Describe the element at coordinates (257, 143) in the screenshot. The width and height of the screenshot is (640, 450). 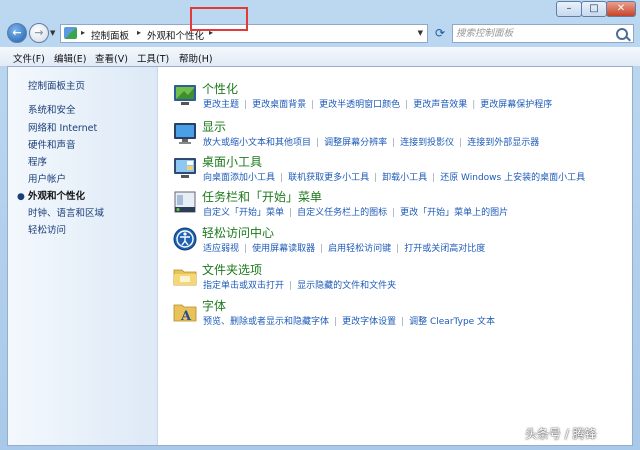
I see `link-resize-text: 放大或缩小文本和其他项目` at that location.